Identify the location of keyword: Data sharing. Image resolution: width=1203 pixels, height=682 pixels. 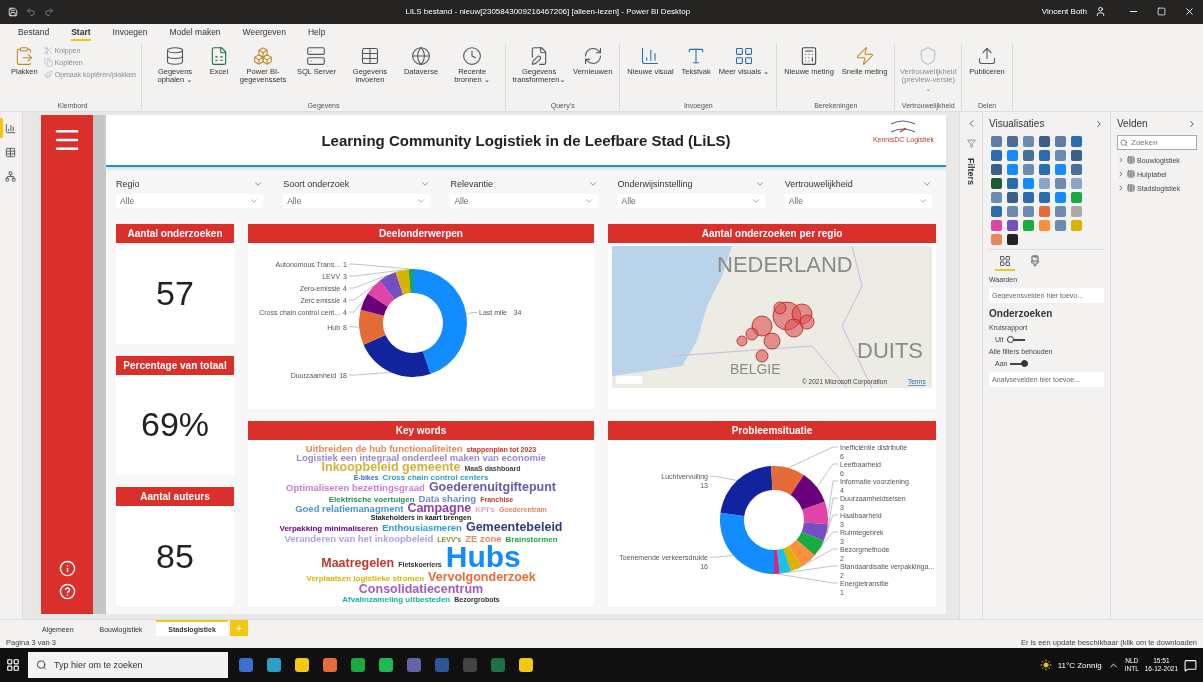
(447, 498).